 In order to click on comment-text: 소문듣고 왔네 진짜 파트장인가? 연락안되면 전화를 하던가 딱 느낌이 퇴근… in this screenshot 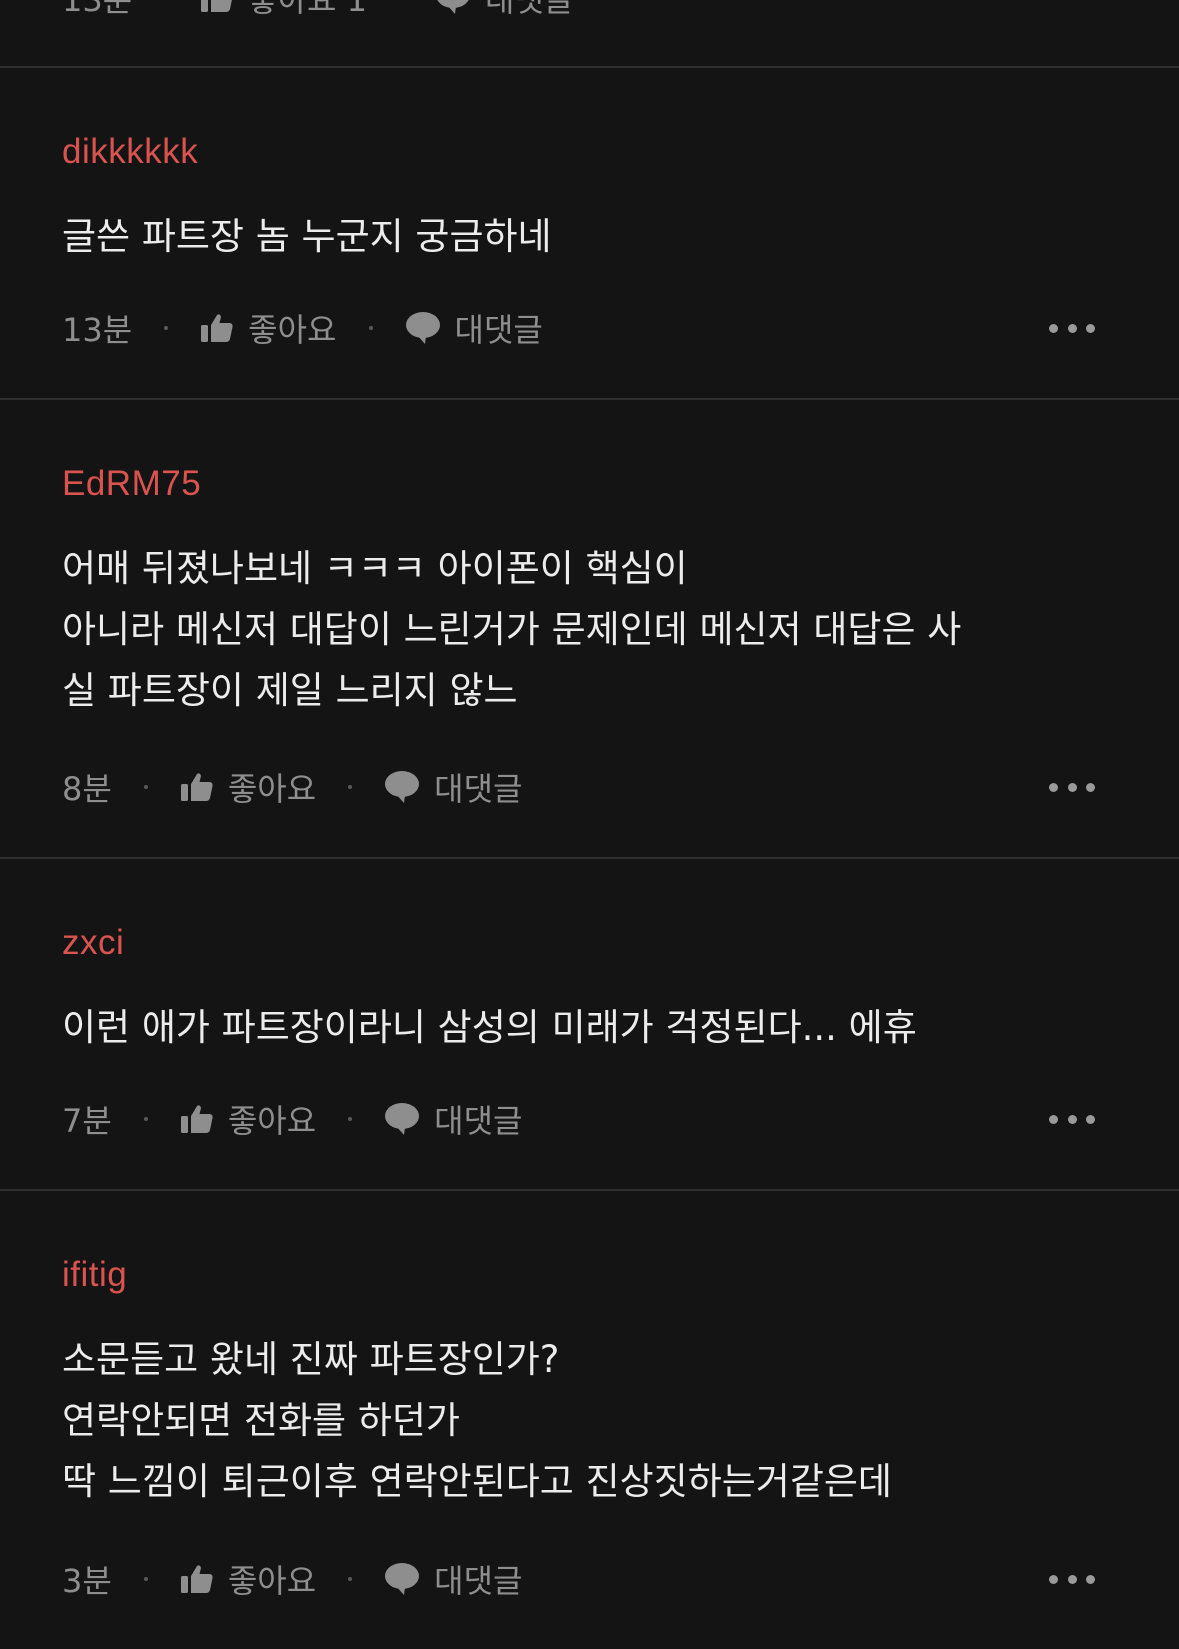, I will do `click(477, 1420)`.